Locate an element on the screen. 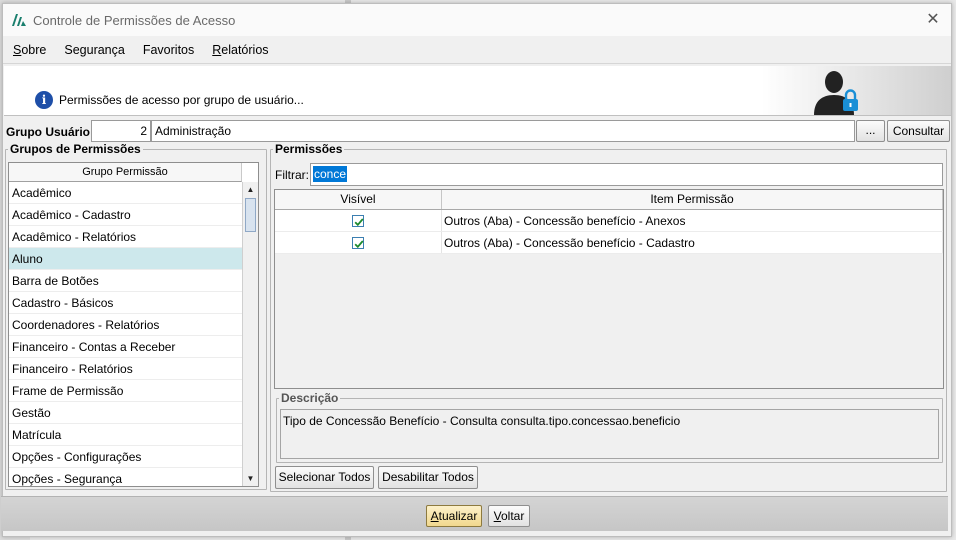 This screenshot has width=956, height=540. consultar-button: Consultar is located at coordinates (918, 131).